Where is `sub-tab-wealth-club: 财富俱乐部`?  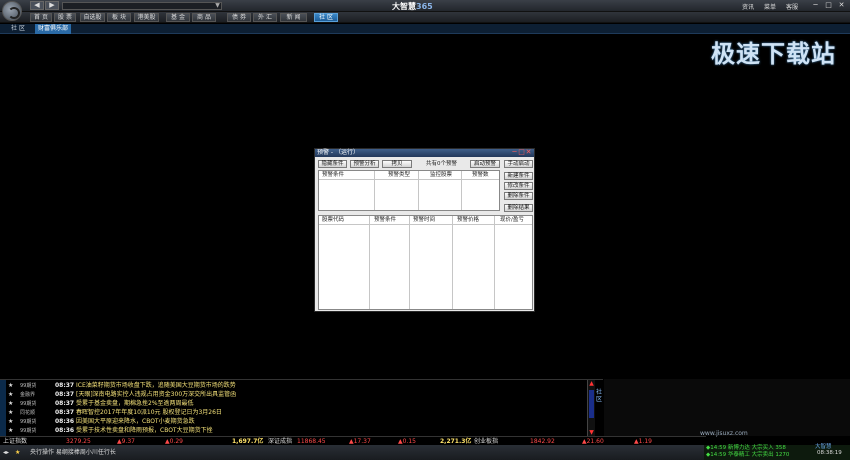 sub-tab-wealth-club: 财富俱乐部 is located at coordinates (53, 29).